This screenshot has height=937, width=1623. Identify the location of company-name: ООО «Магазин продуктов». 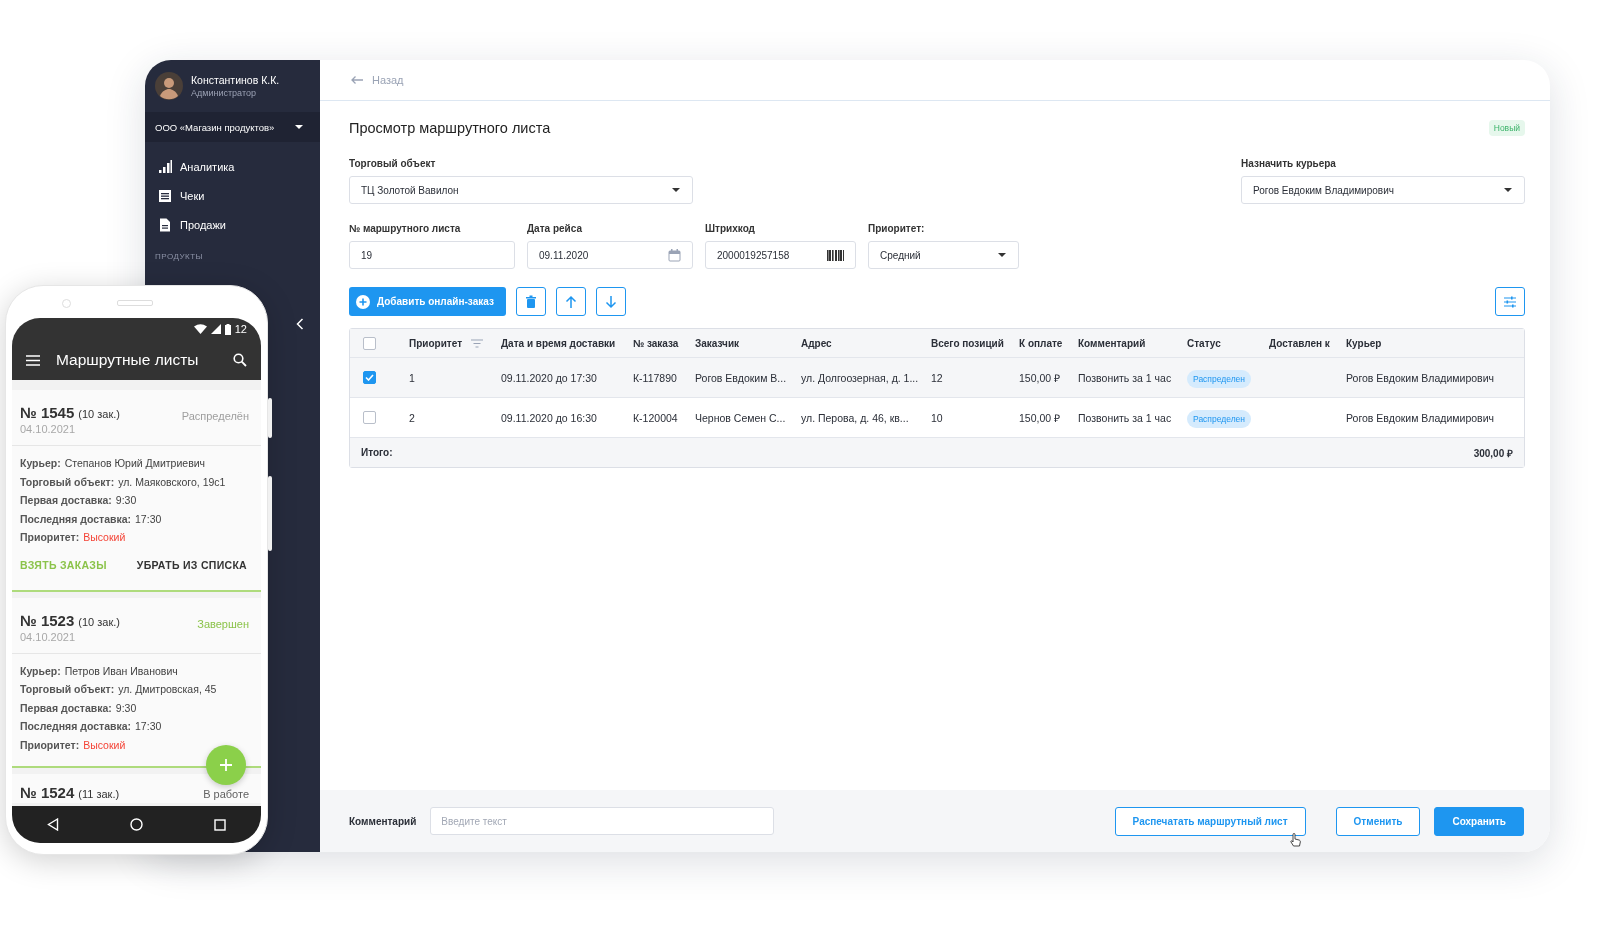
(215, 127).